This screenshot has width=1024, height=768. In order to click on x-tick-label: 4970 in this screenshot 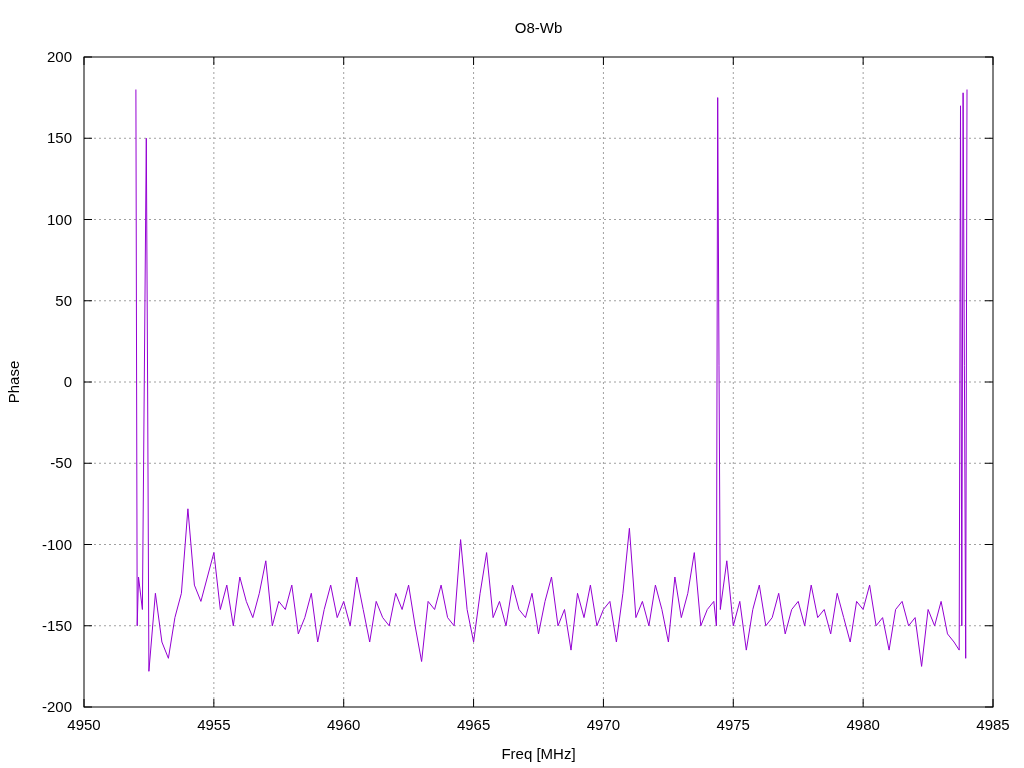, I will do `click(603, 724)`.